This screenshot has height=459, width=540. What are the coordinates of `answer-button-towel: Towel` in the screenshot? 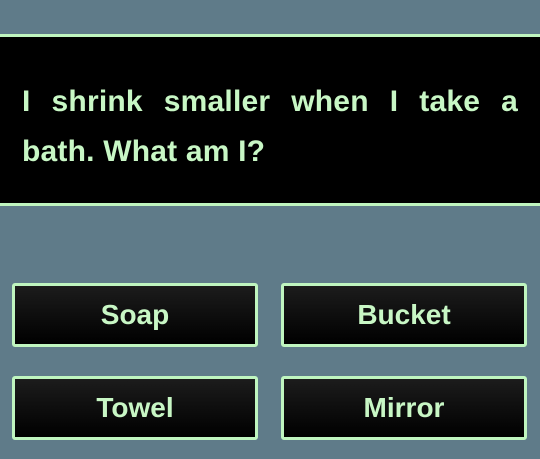 It's located at (135, 408).